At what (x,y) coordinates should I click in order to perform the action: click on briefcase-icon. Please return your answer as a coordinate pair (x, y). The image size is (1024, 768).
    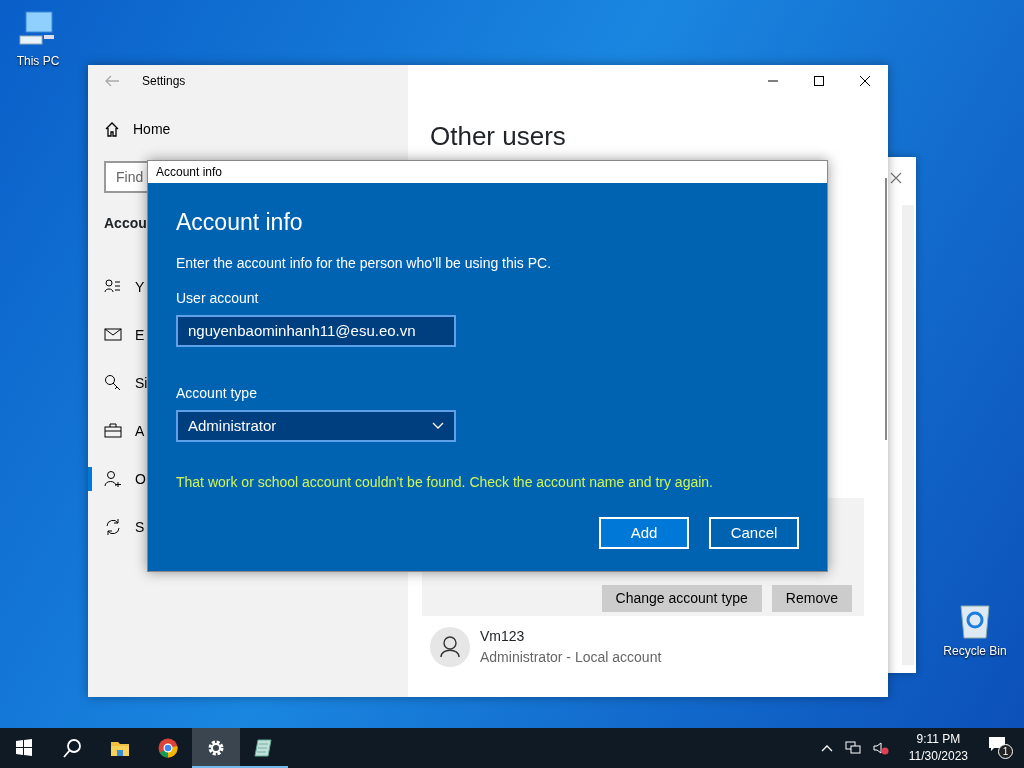
    Looking at the image, I should click on (113, 431).